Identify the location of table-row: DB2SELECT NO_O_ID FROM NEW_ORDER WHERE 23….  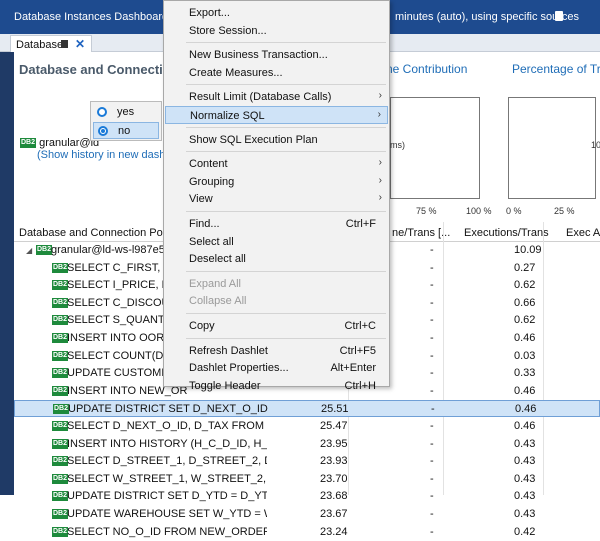
(307, 532).